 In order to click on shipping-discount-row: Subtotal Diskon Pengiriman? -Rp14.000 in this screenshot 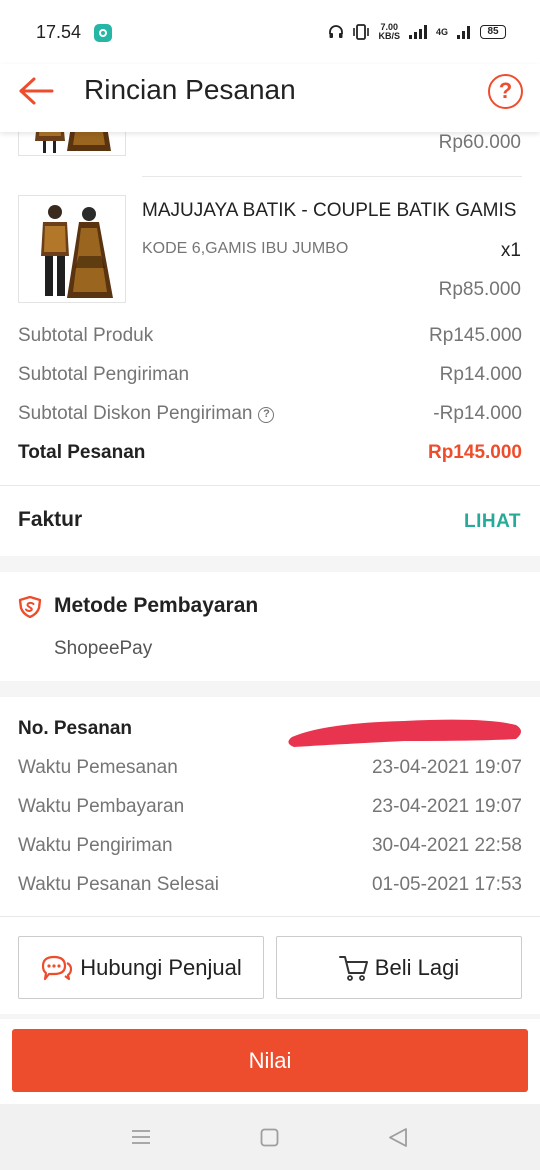, I will do `click(270, 414)`.